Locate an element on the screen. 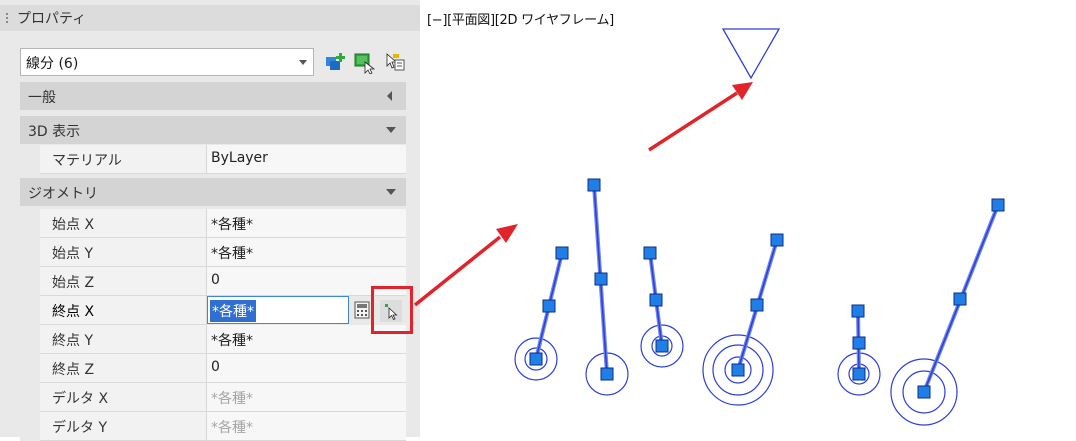  red-arrow-to-drawing is located at coordinates (465, 265).